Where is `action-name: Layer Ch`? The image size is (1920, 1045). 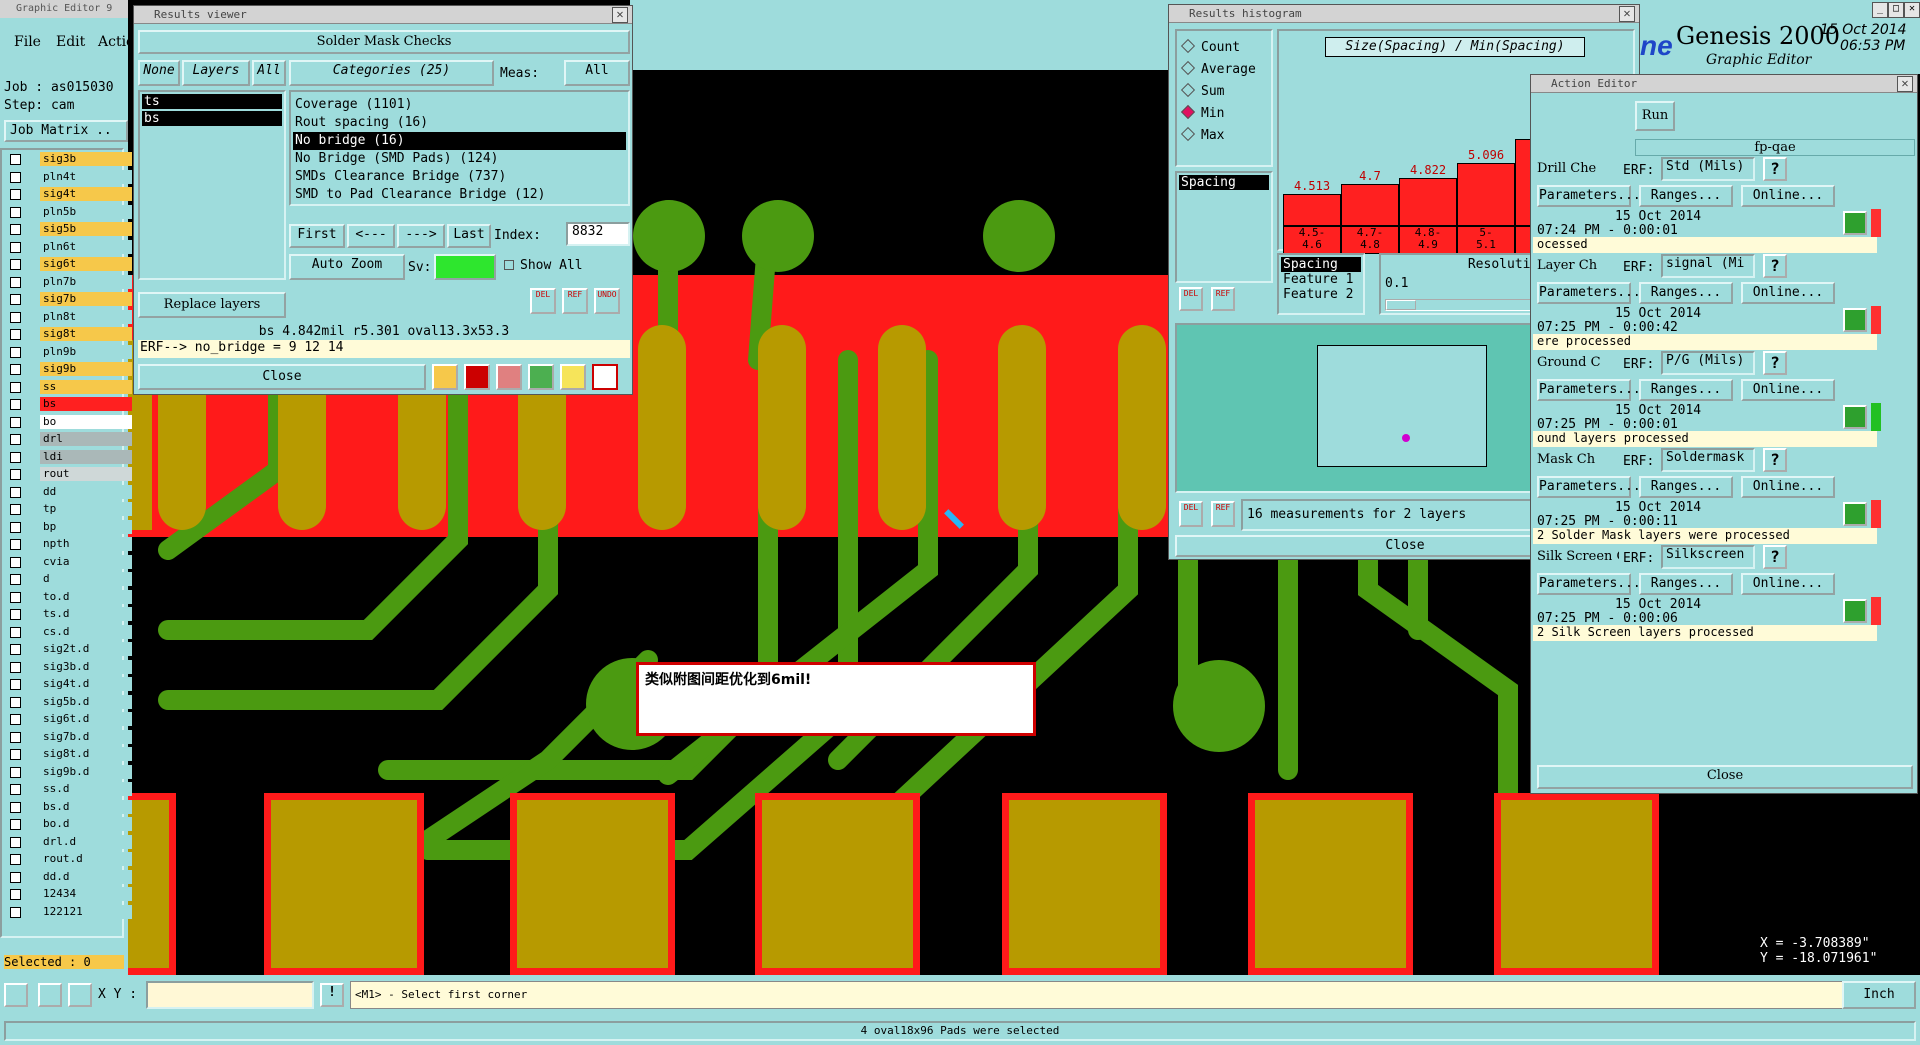
action-name: Layer Ch is located at coordinates (1578, 265).